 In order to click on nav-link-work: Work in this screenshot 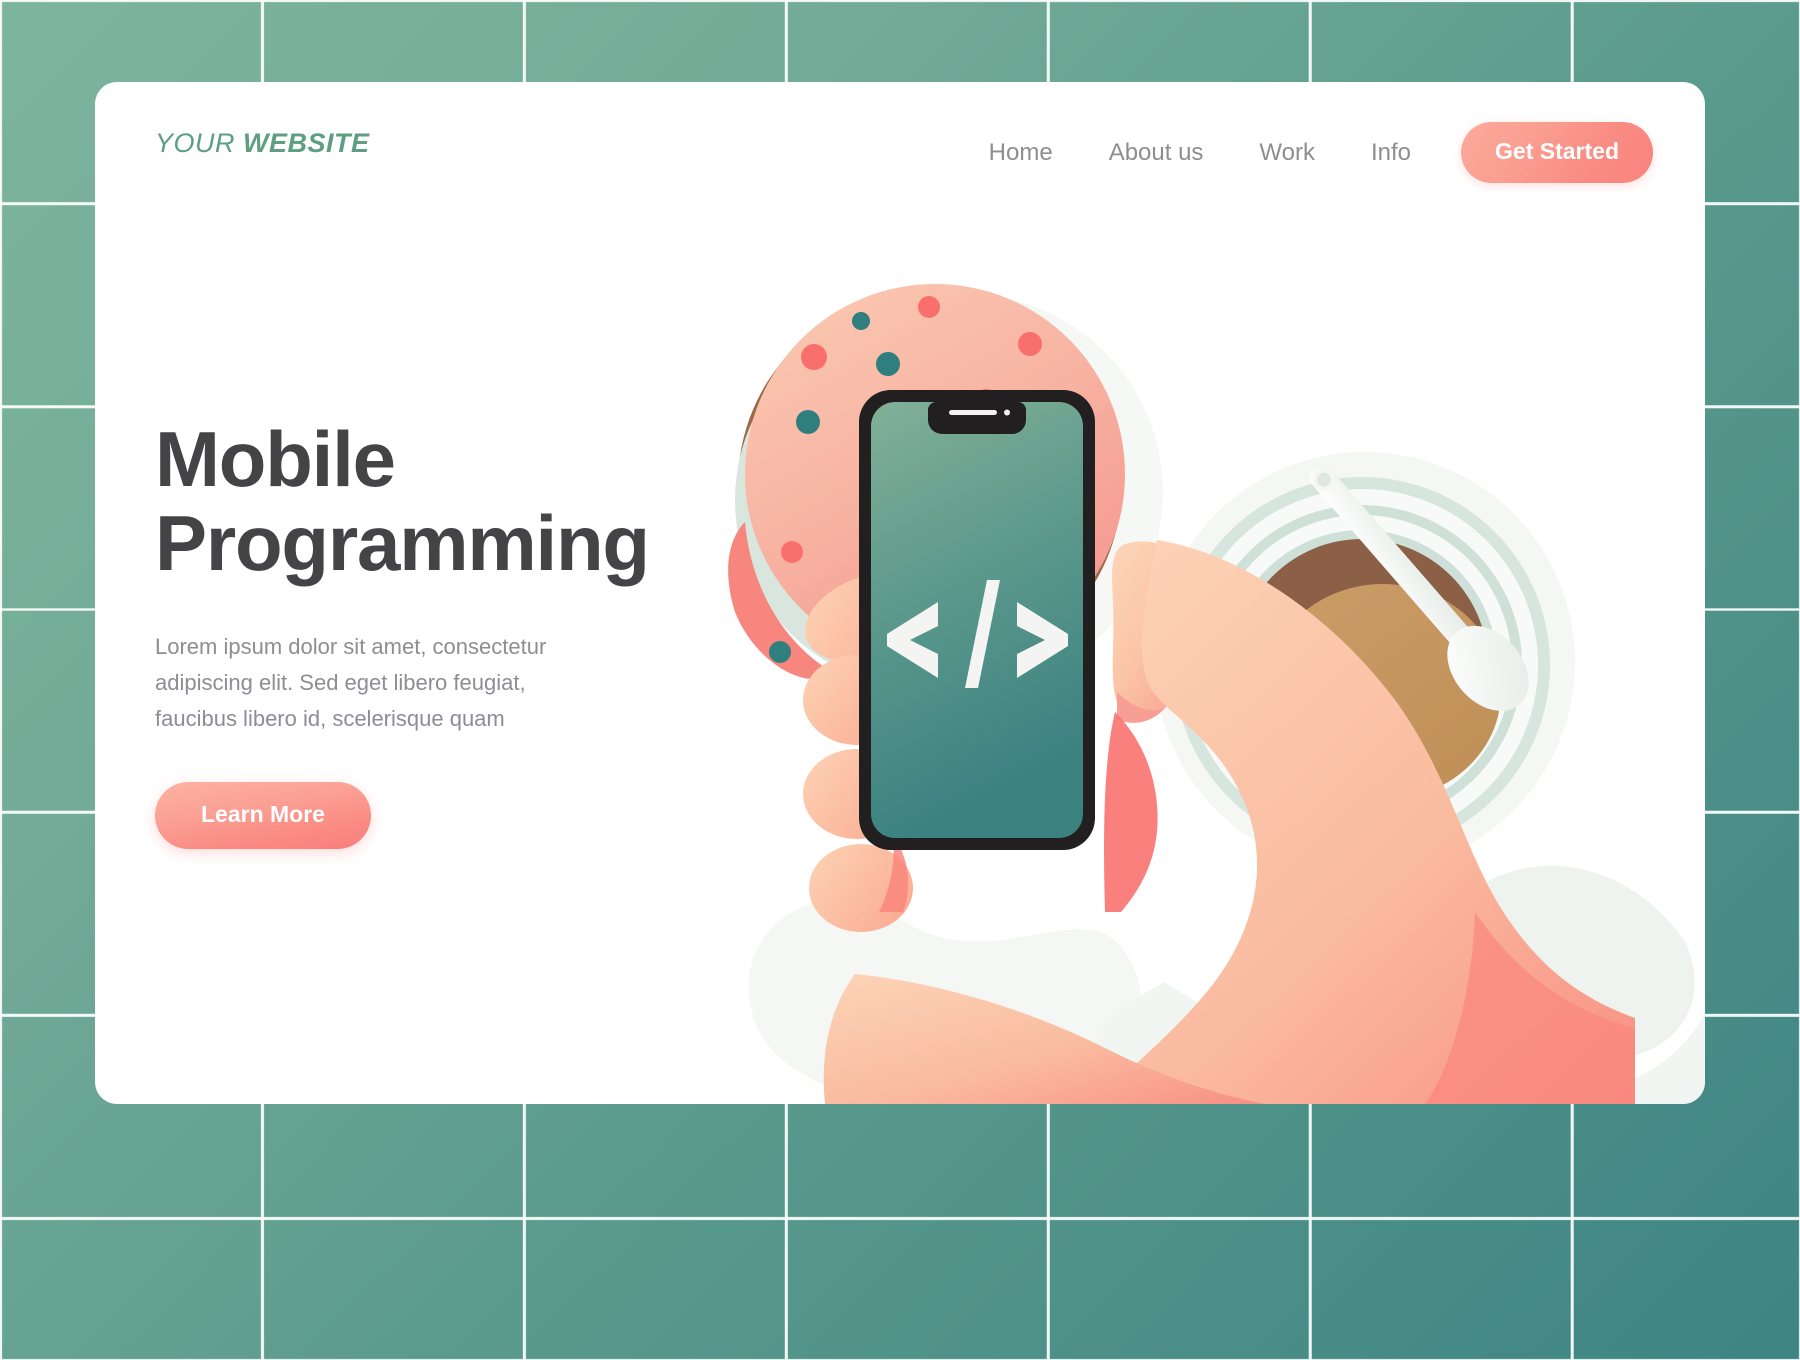, I will do `click(1287, 153)`.